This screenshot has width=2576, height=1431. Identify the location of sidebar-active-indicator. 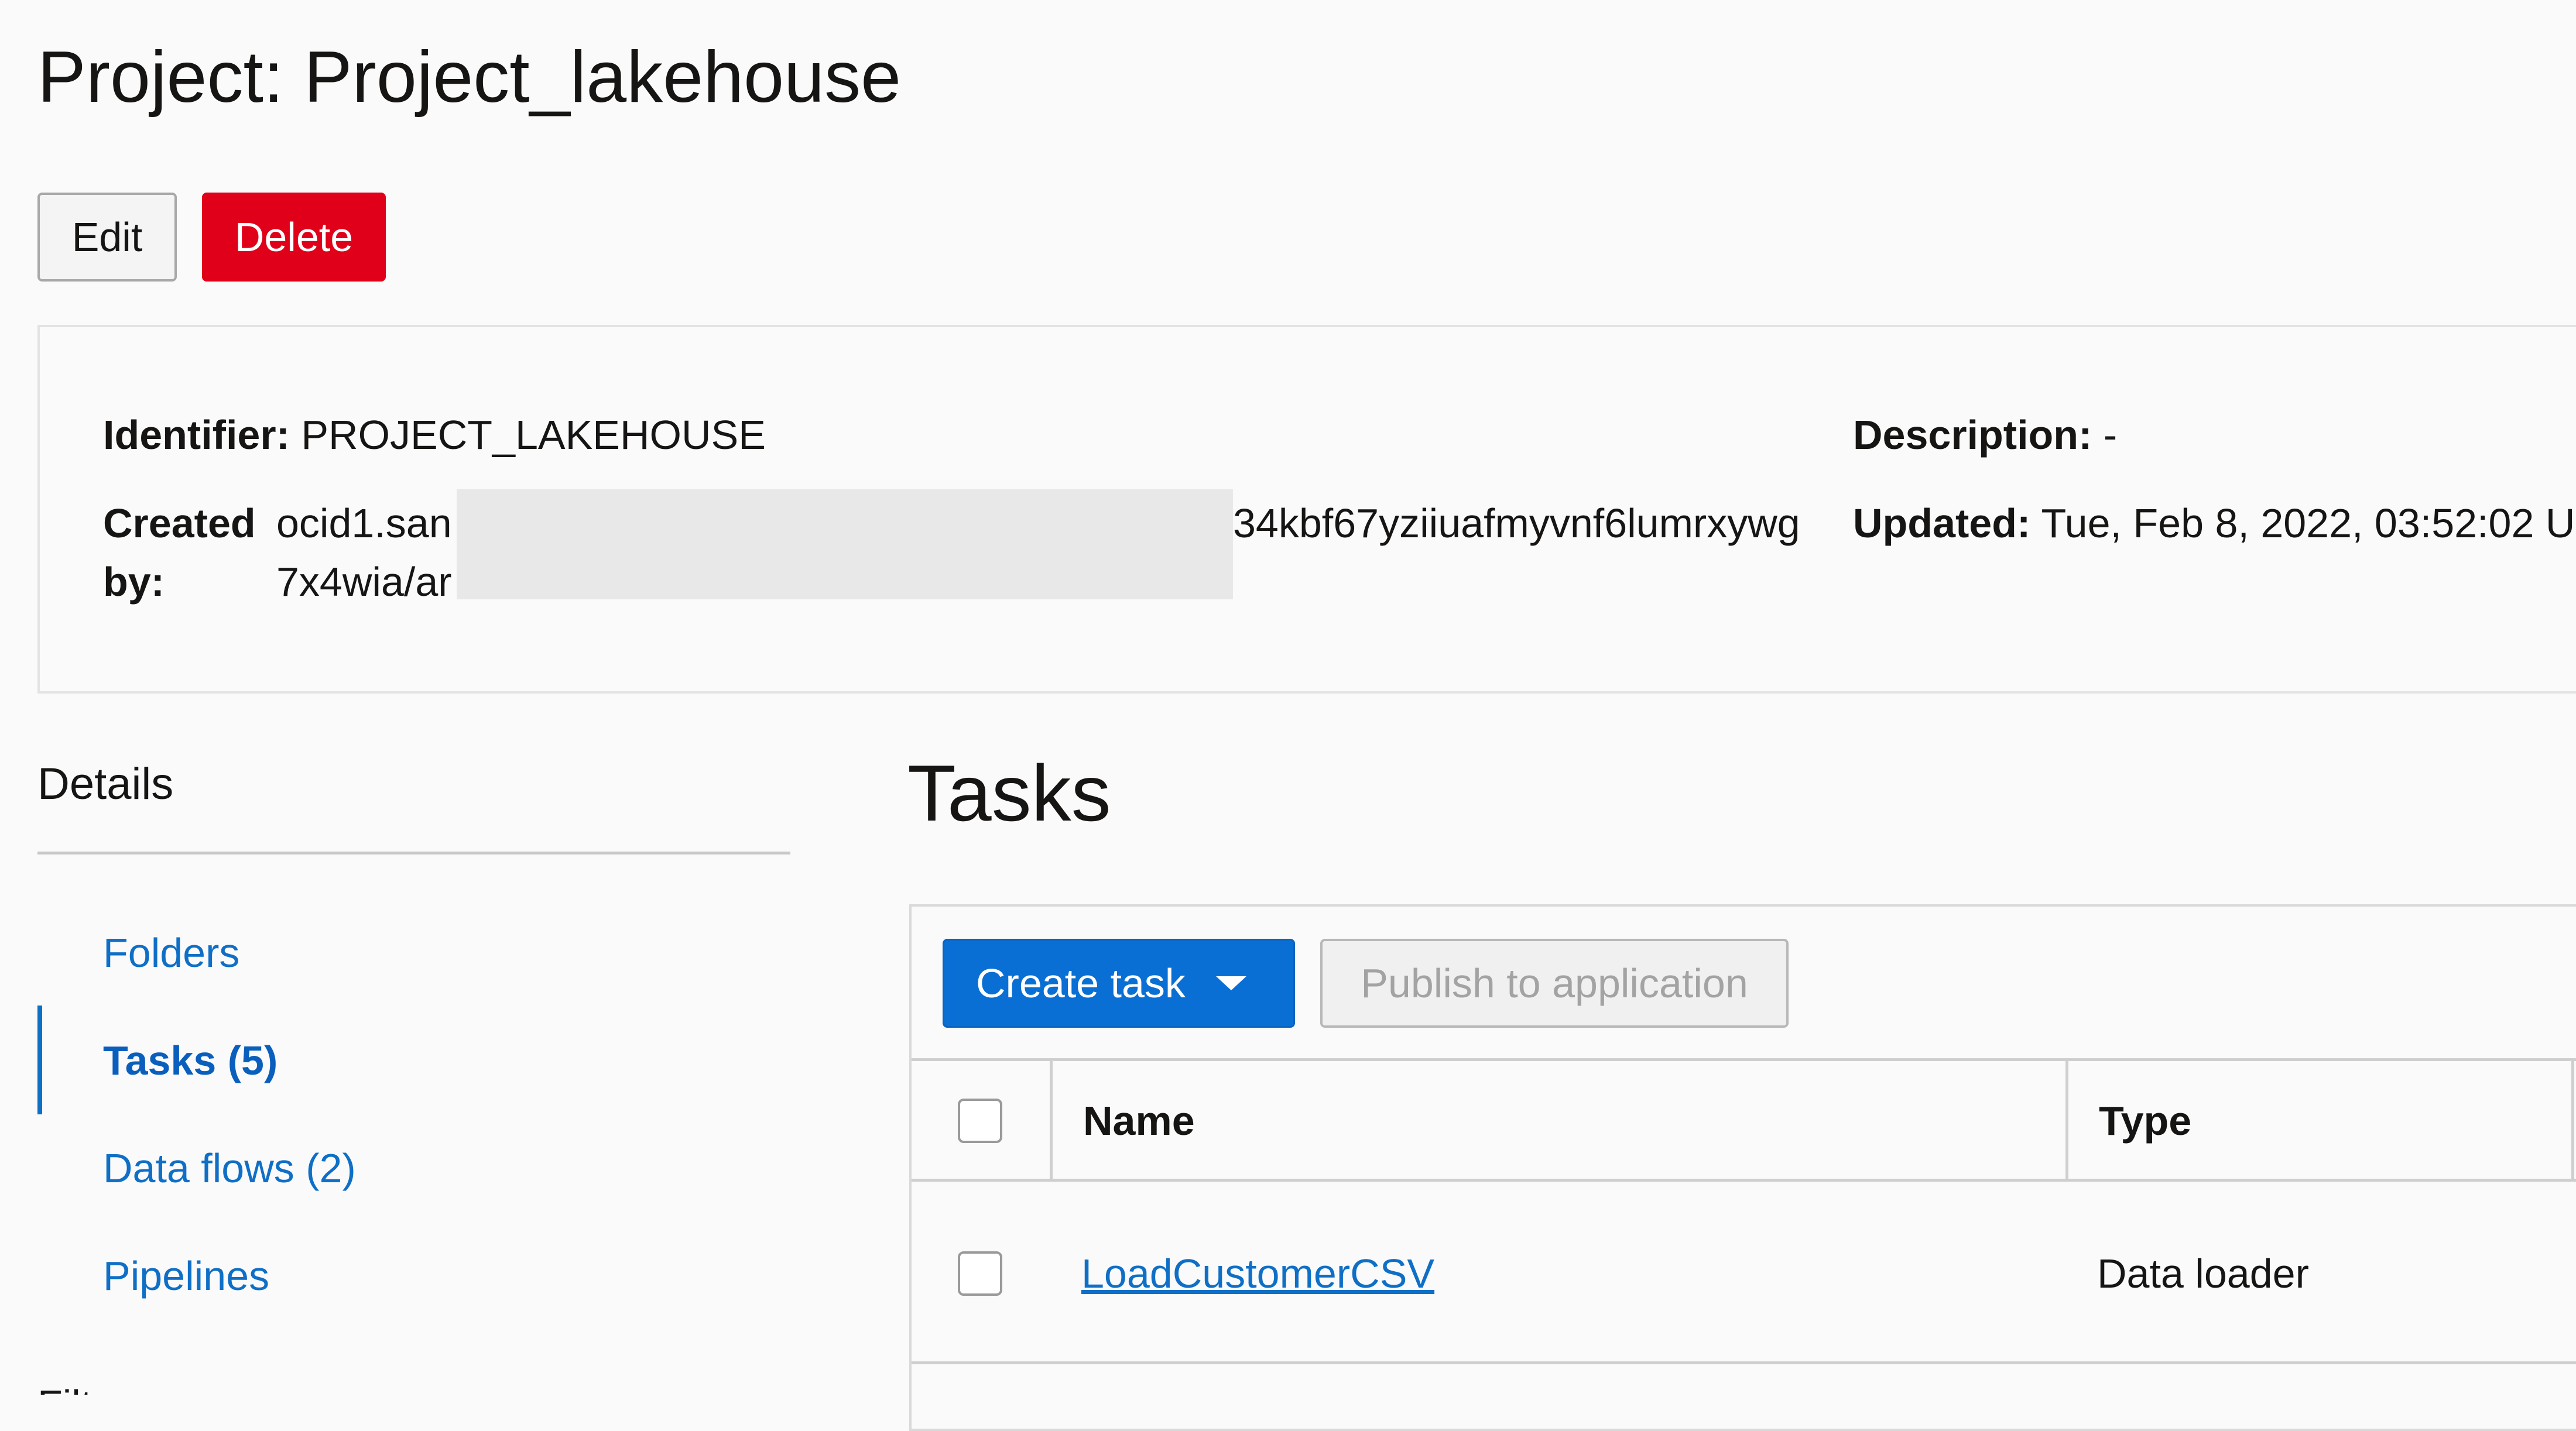
(39, 1060).